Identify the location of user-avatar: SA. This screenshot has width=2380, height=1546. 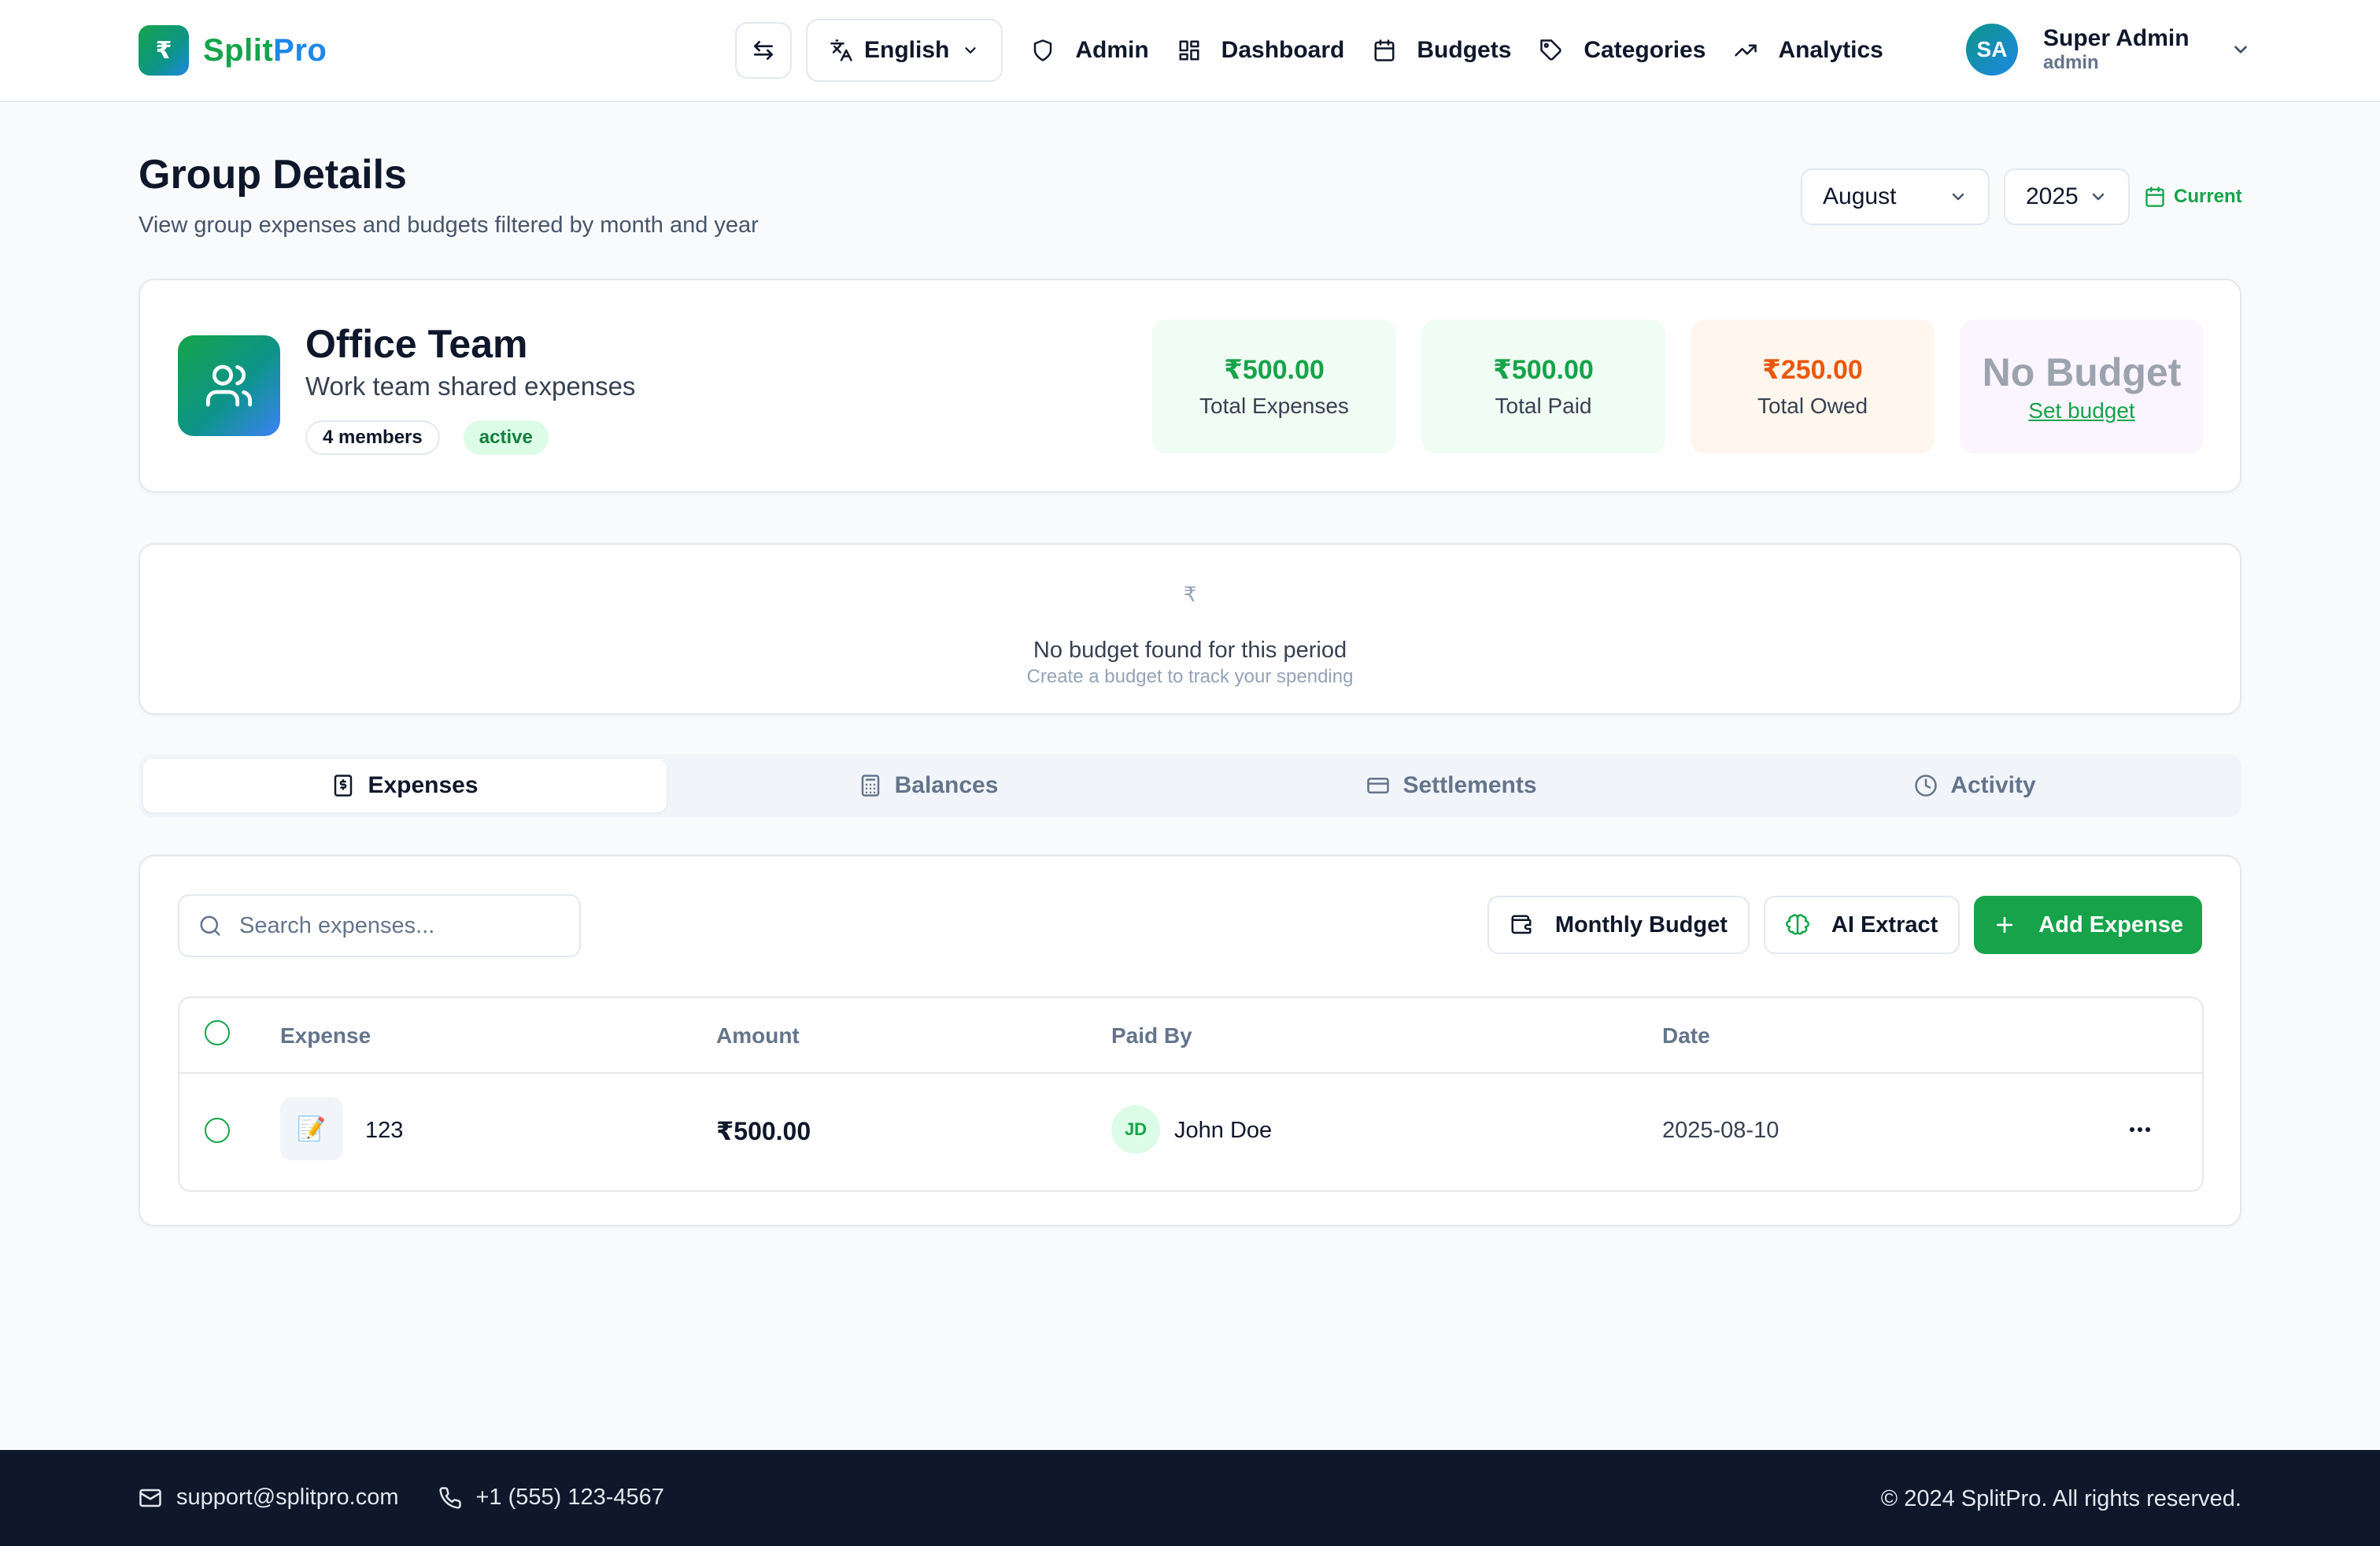
(1992, 50).